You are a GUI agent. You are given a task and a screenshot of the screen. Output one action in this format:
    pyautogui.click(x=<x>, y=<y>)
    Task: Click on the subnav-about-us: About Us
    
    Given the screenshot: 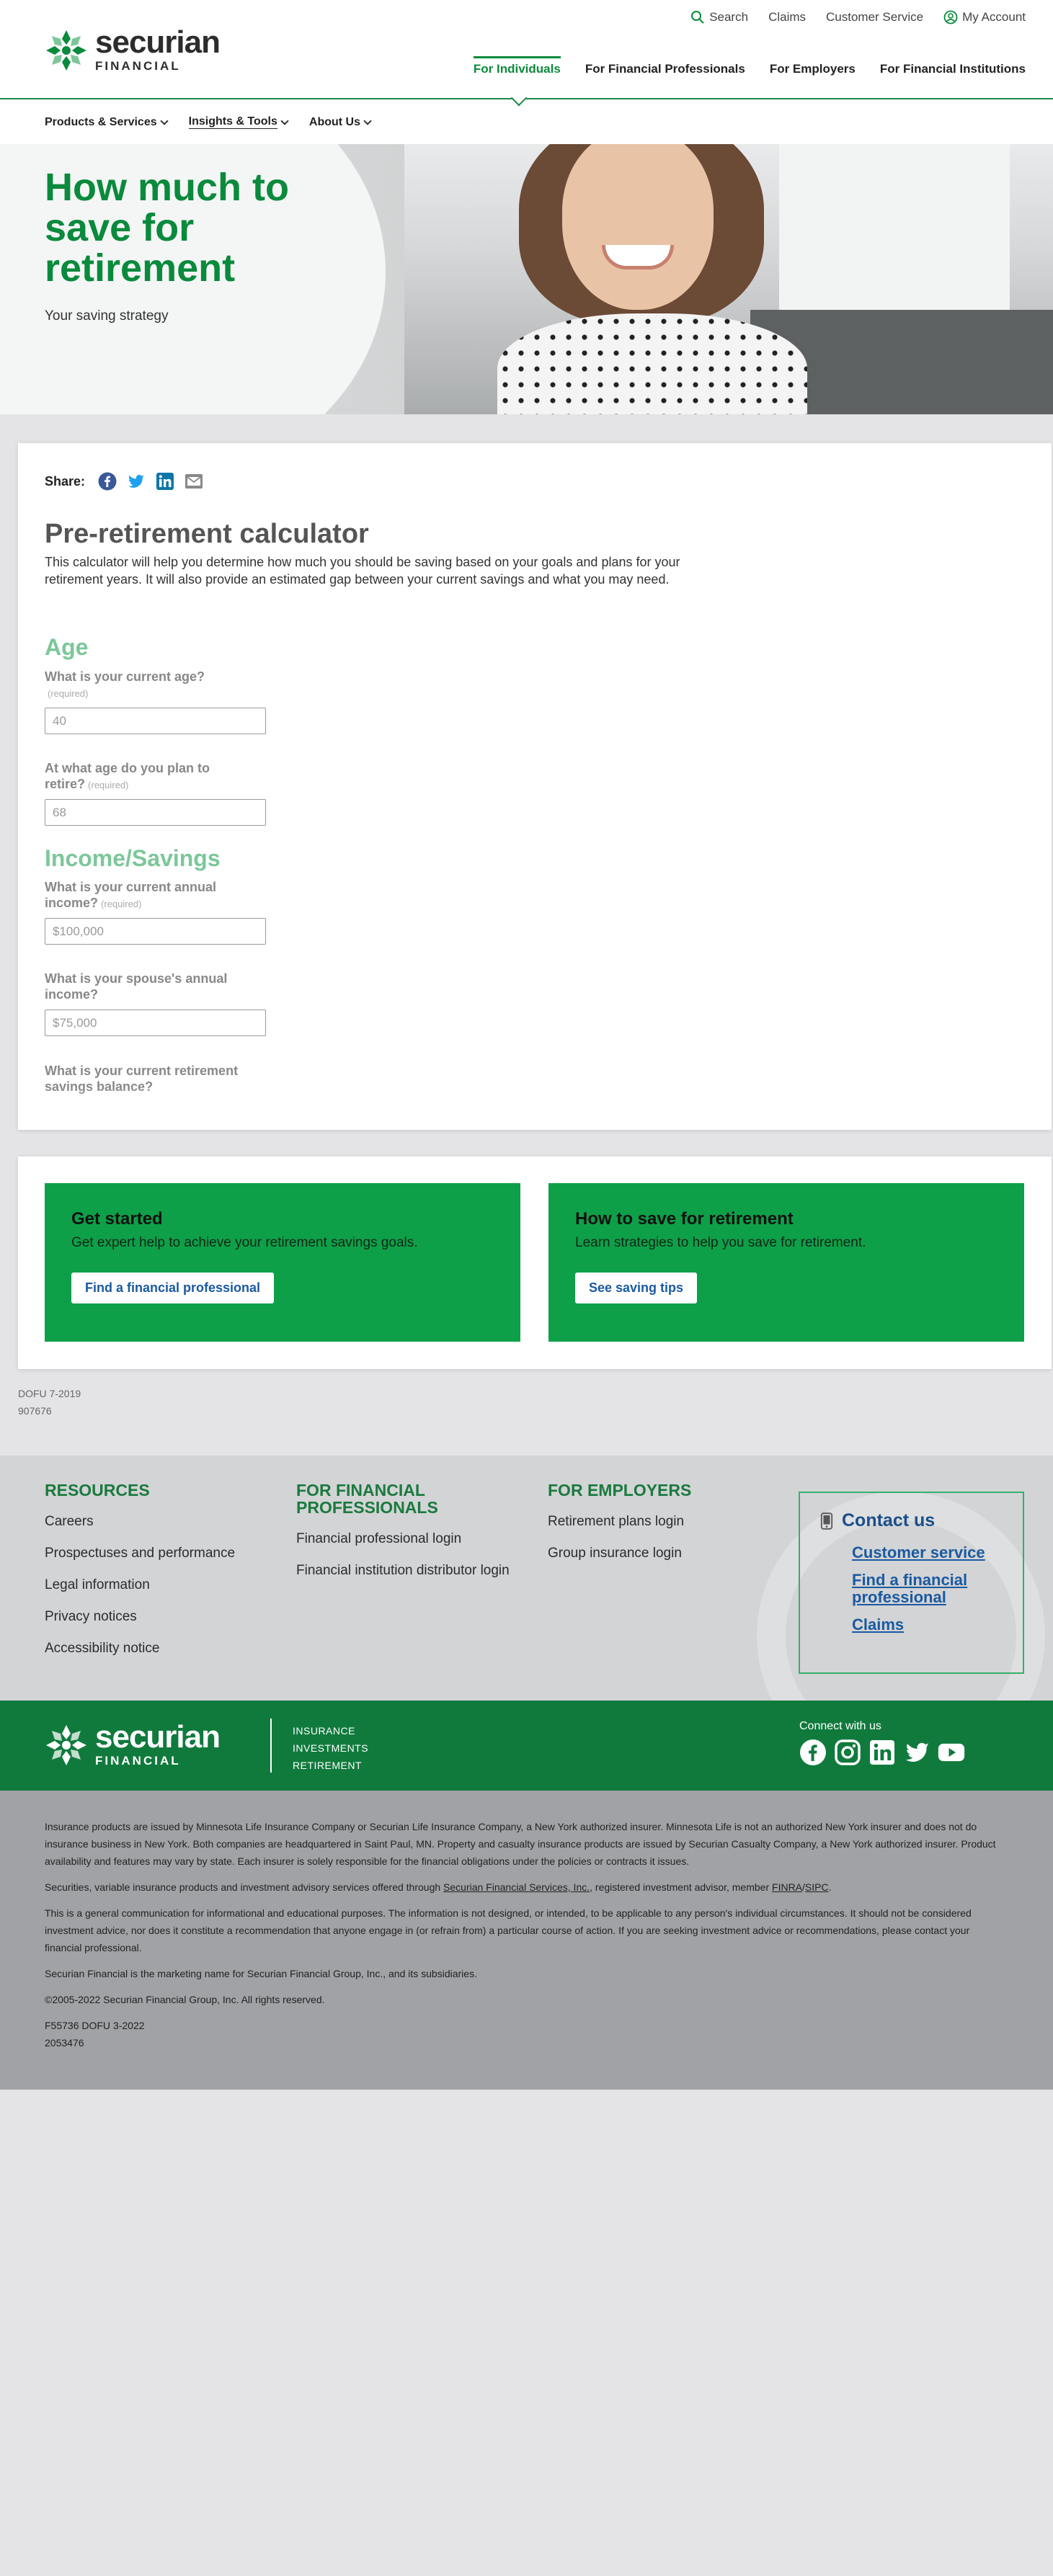 What is the action you would take?
    pyautogui.click(x=340, y=122)
    